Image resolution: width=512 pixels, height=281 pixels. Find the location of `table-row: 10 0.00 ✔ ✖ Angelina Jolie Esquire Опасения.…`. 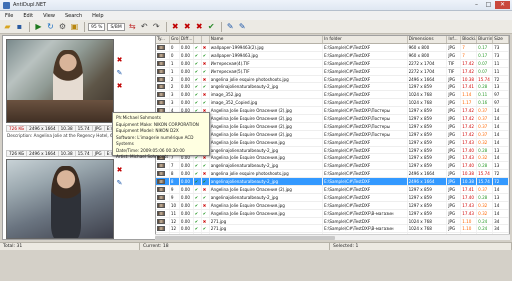

table-row: 10 0.00 ✔ ✖ Angelina Jolie Esquire Опасения.… is located at coordinates (332, 205).